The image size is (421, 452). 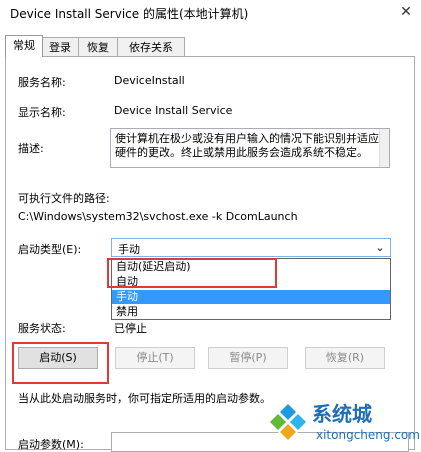 I want to click on watermark: 系统城 xitongcheng.com, so click(x=341, y=425).